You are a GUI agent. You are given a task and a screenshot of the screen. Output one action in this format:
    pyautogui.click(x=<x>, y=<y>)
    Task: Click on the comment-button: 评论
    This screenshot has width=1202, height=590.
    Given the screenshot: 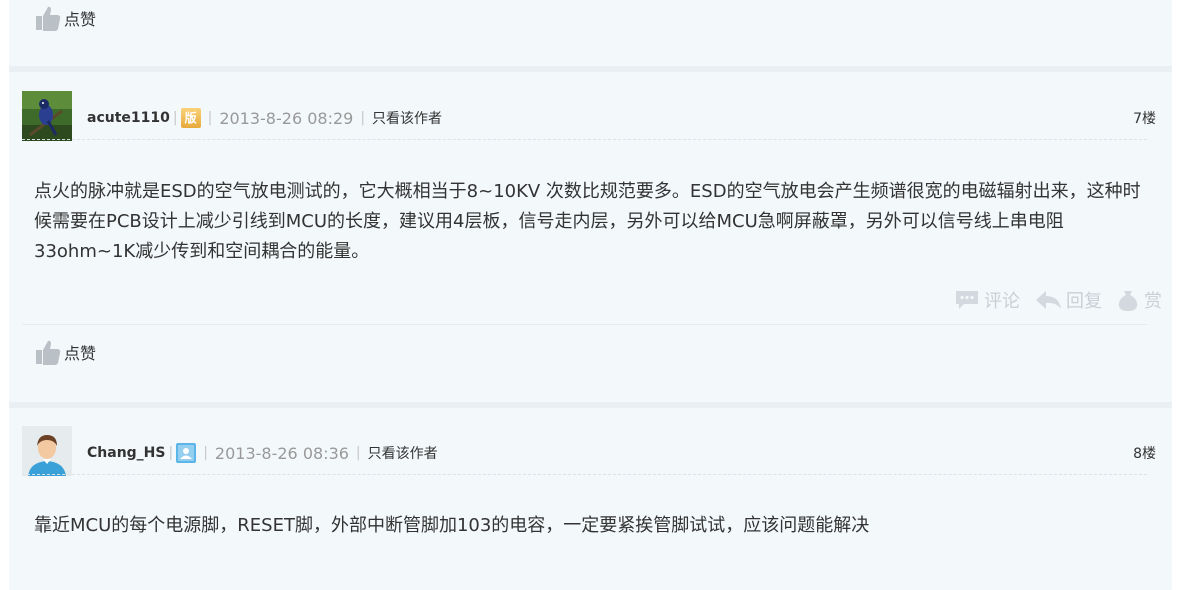 What is the action you would take?
    pyautogui.click(x=987, y=300)
    